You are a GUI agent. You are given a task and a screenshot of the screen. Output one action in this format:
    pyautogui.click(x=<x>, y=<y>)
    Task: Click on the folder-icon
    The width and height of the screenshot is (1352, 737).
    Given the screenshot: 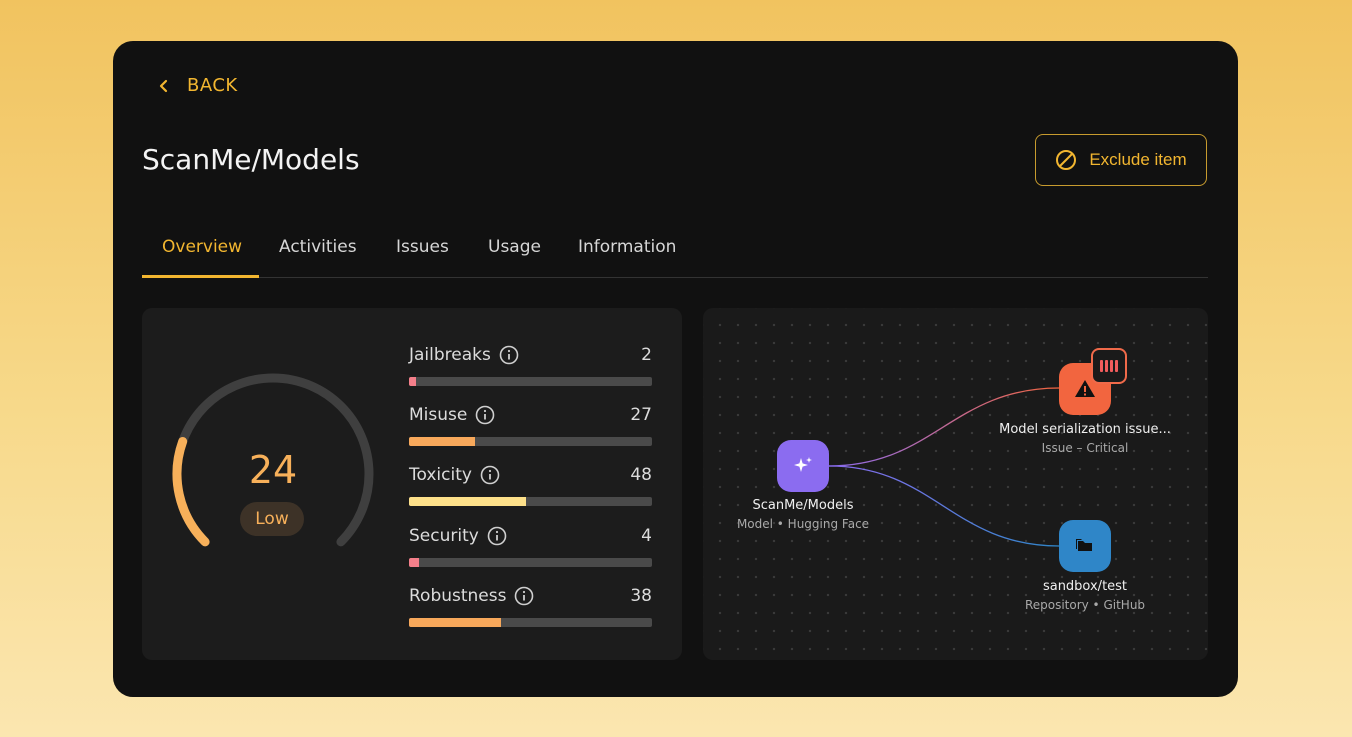 What is the action you would take?
    pyautogui.click(x=1084, y=545)
    